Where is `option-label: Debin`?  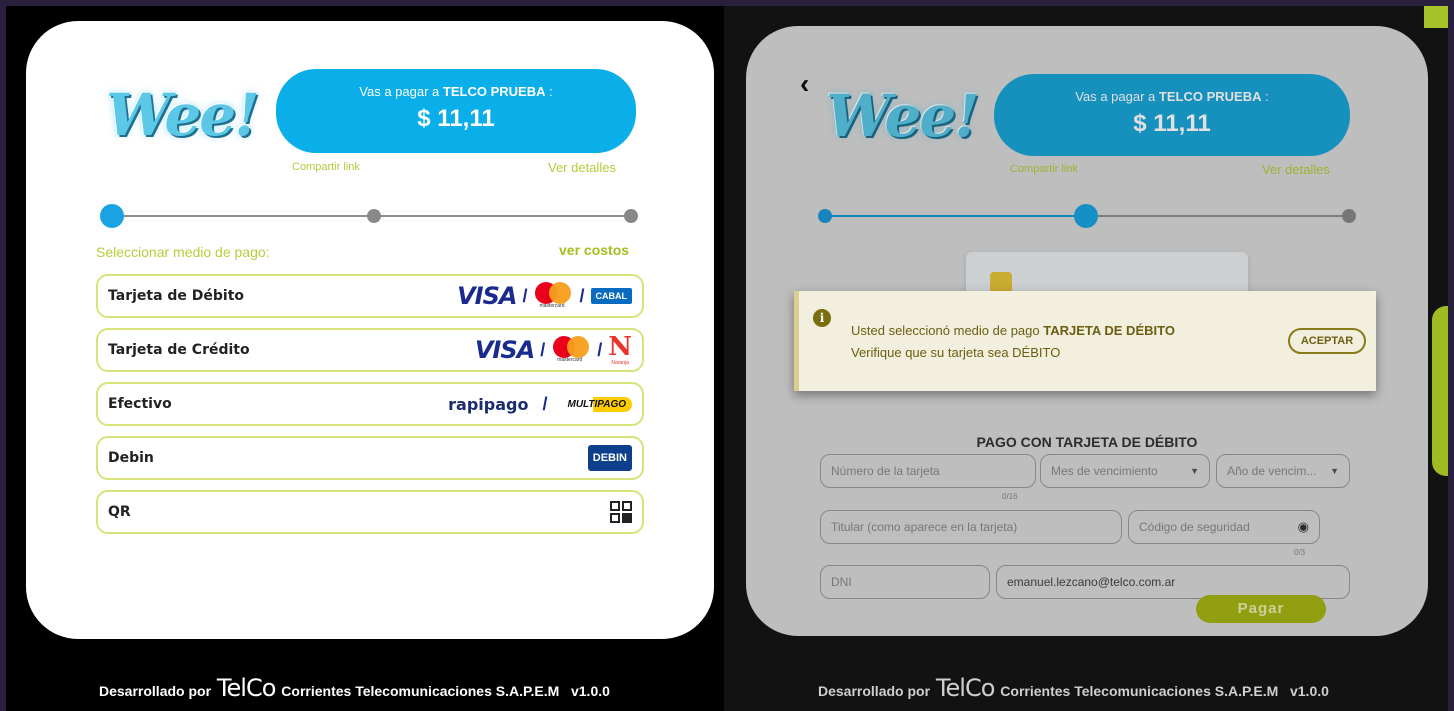 option-label: Debin is located at coordinates (131, 458).